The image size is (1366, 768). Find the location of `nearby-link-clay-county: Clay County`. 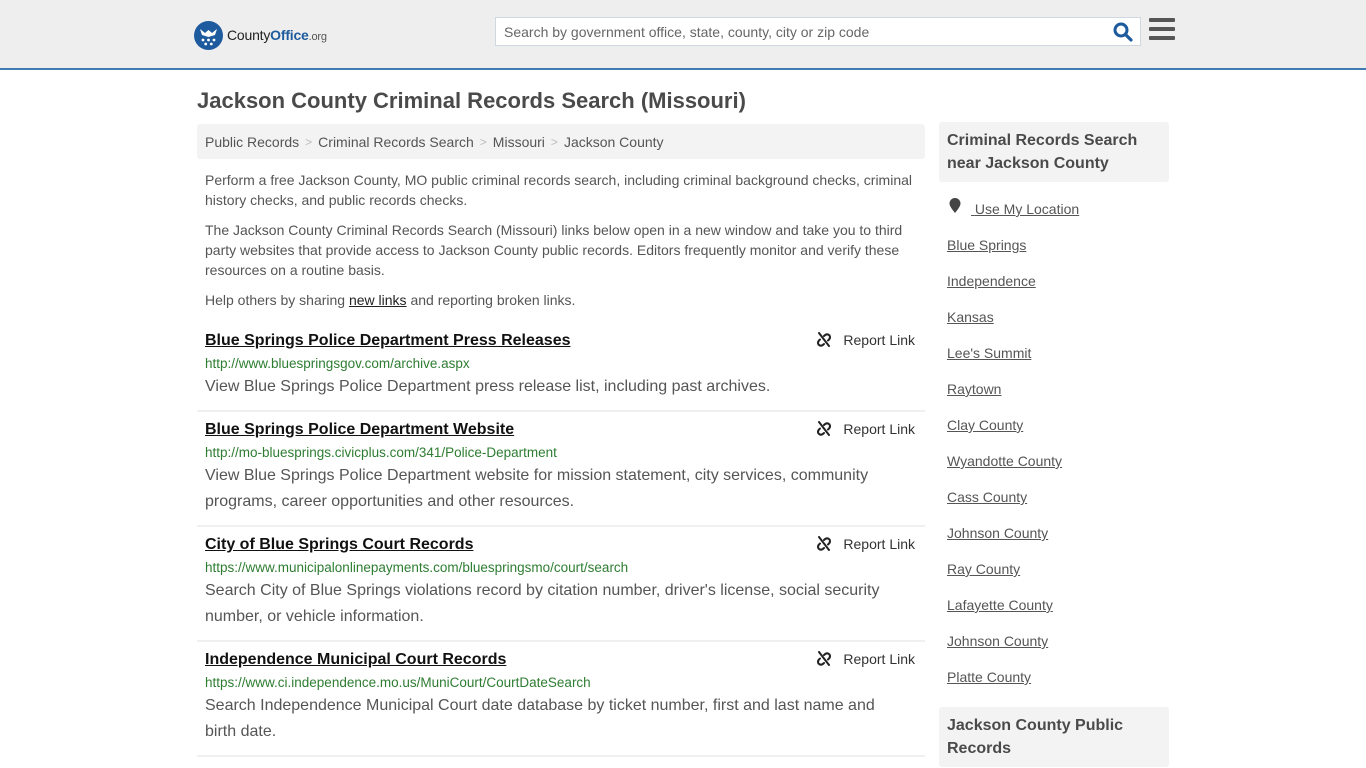

nearby-link-clay-county: Clay County is located at coordinates (1054, 425).